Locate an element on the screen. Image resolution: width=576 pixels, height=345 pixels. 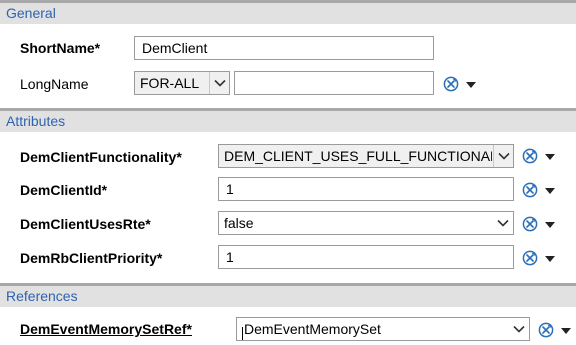
dem-client-uses-rte-select: false is located at coordinates (366, 223).